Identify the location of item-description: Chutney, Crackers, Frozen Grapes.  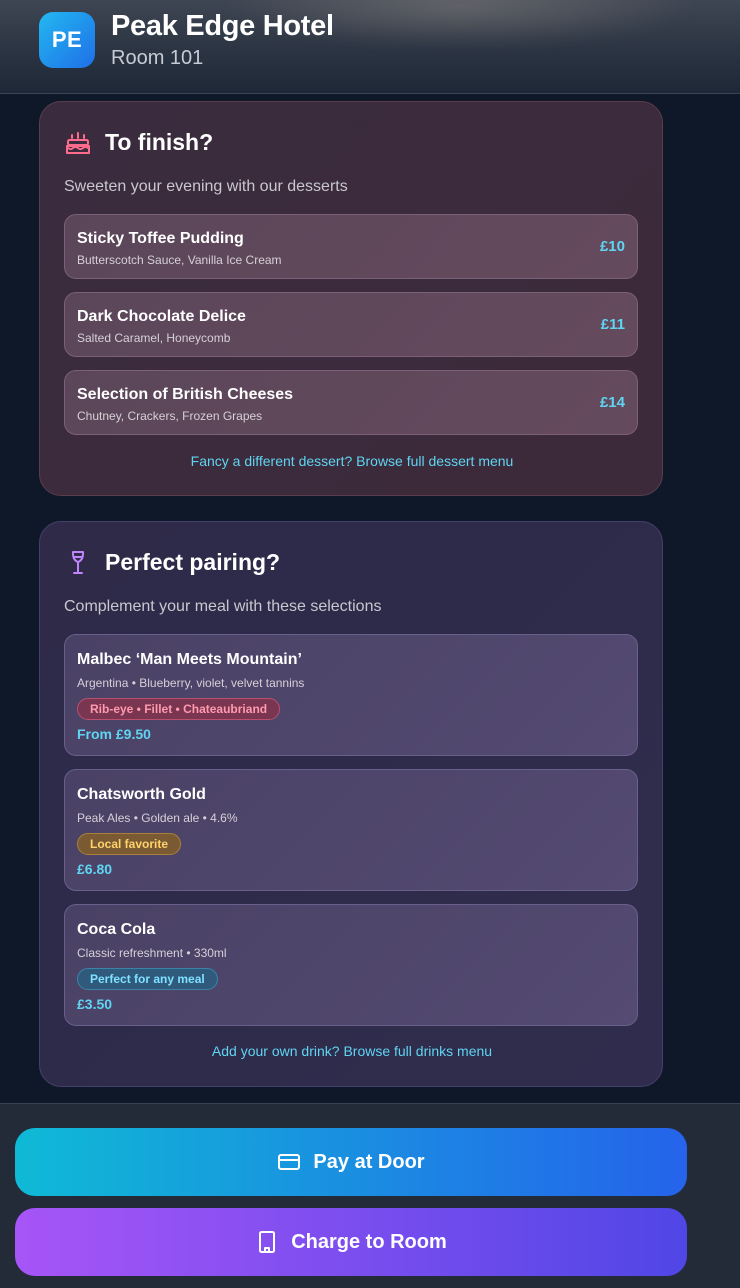
(170, 416).